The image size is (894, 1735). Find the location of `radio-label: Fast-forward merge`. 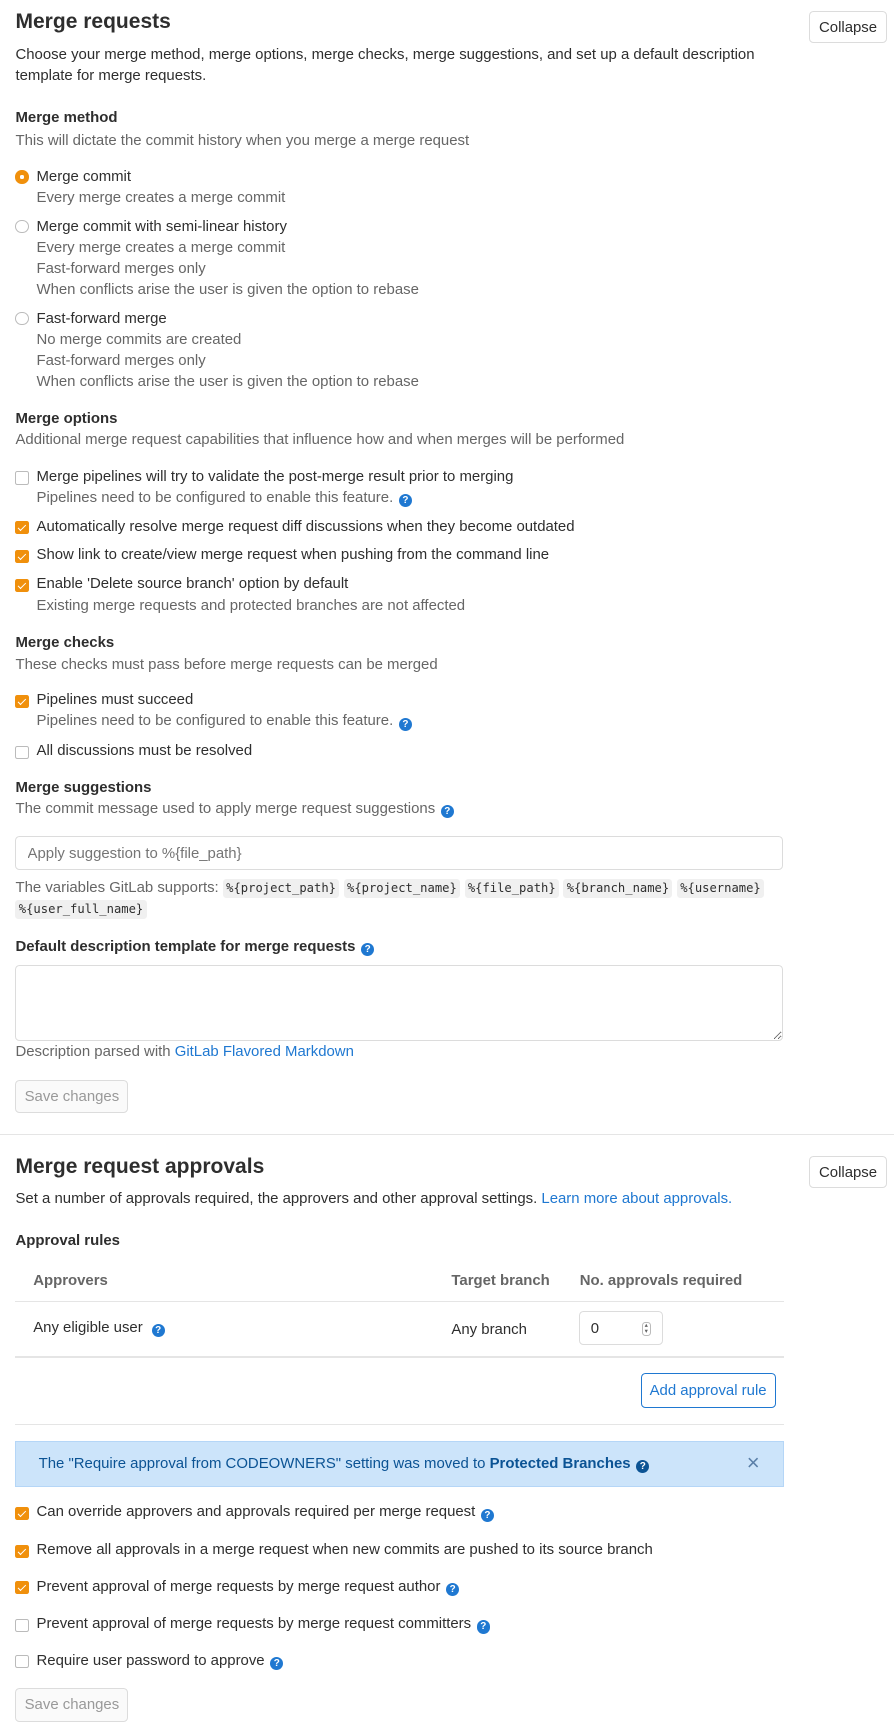

radio-label: Fast-forward merge is located at coordinates (102, 319).